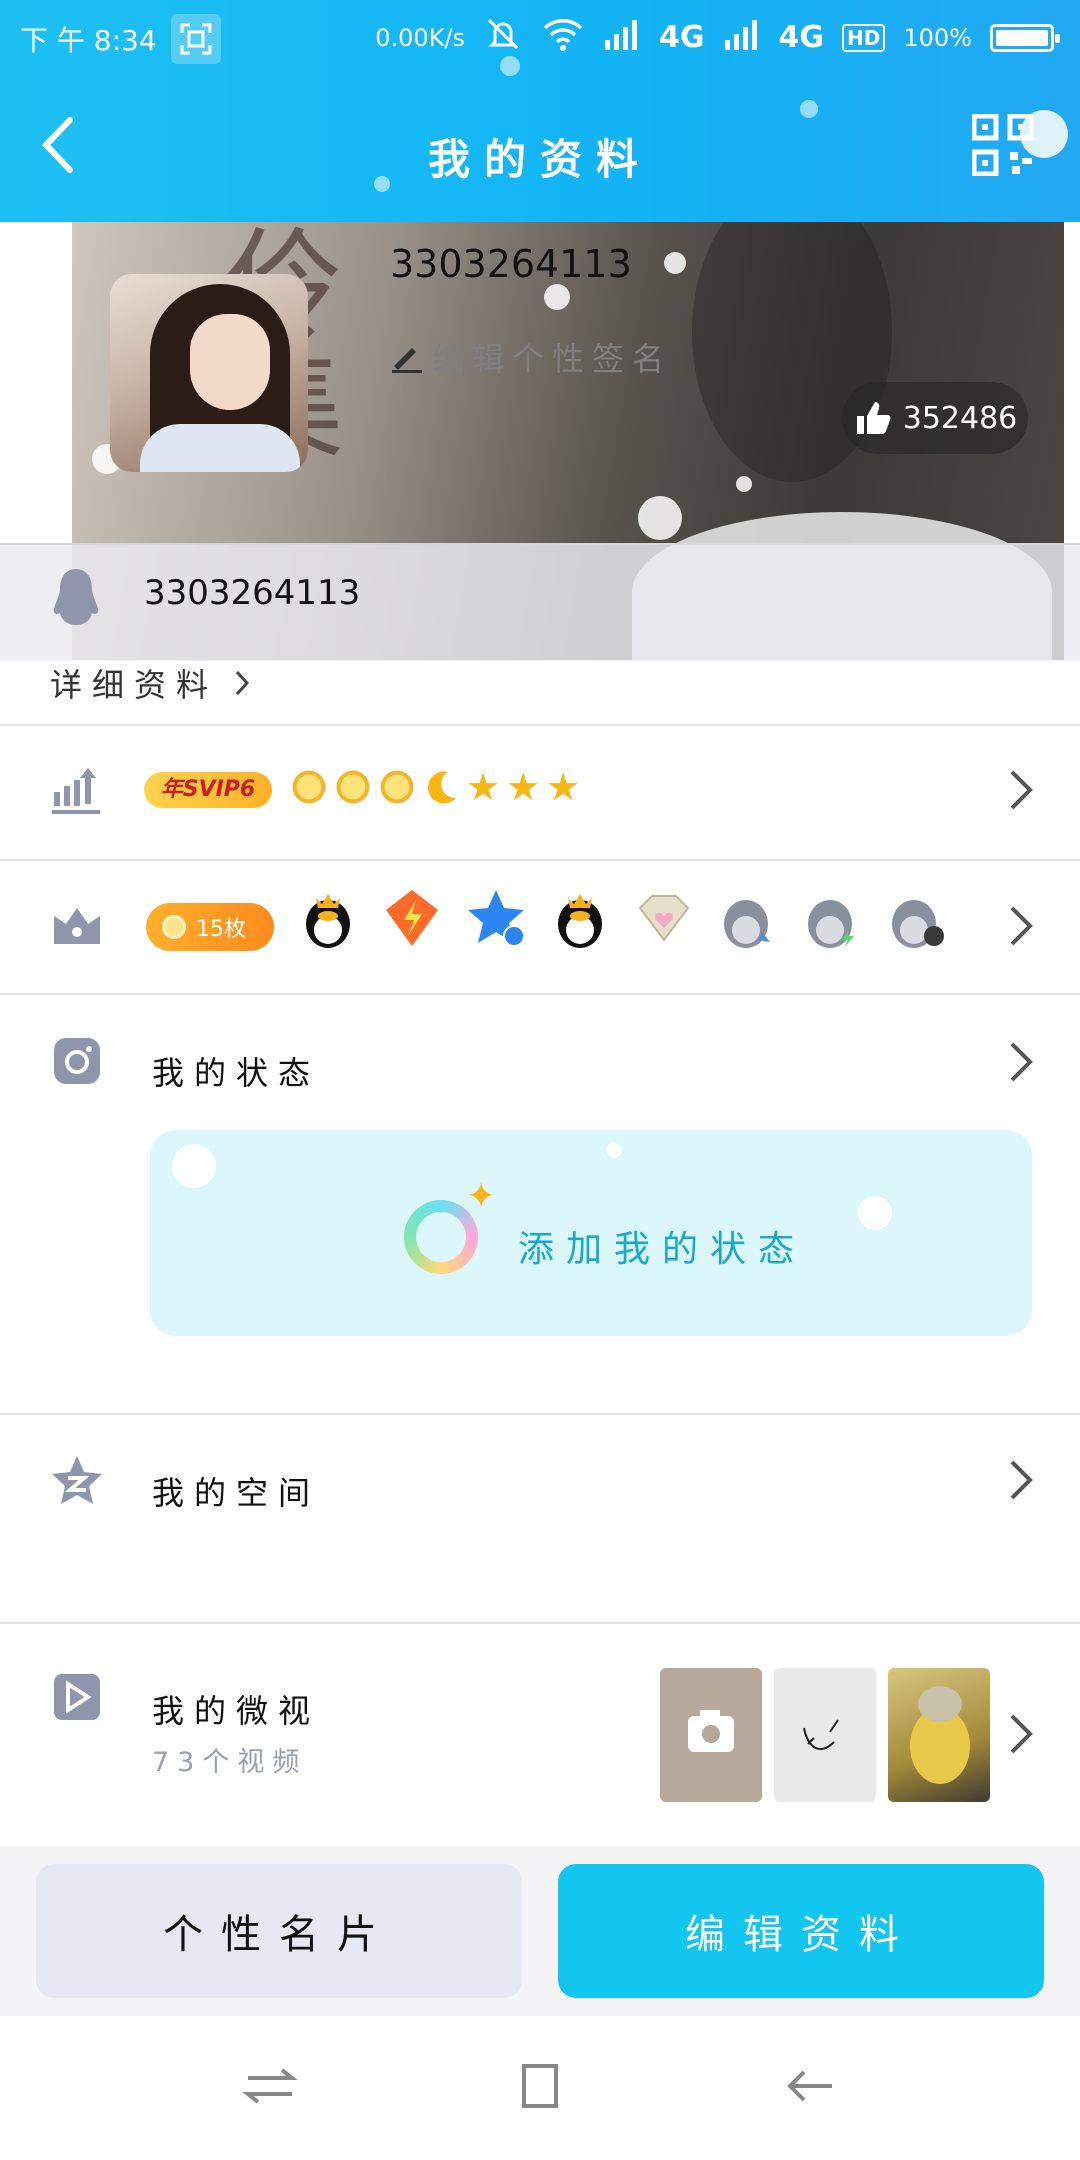 This screenshot has width=1080, height=2160. I want to click on penguin-icon, so click(76, 597).